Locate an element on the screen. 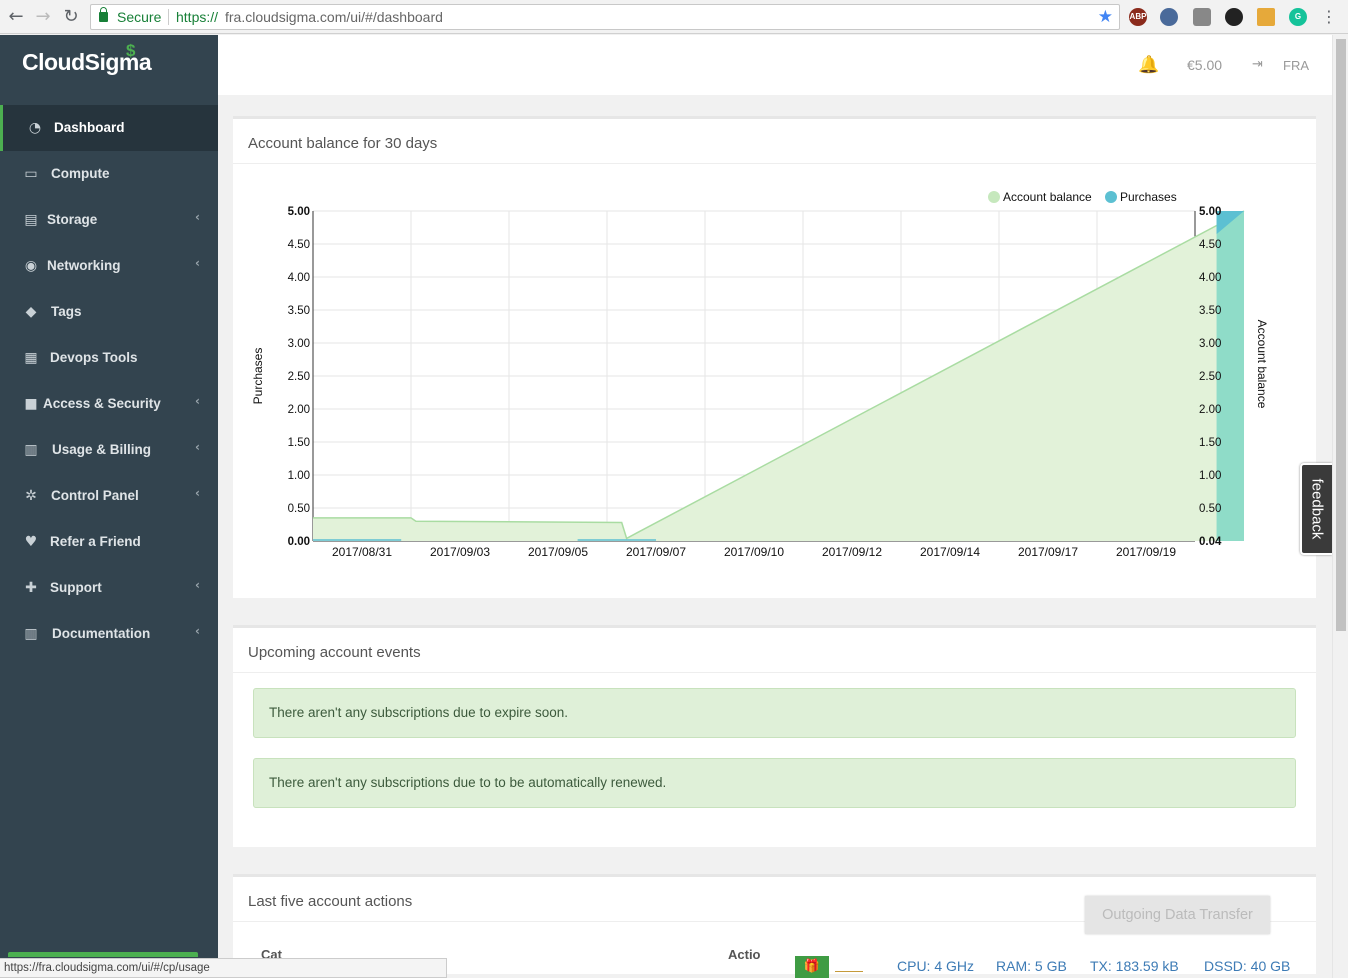 The width and height of the screenshot is (1348, 978). legend-label-purchases: Purchases is located at coordinates (1148, 197).